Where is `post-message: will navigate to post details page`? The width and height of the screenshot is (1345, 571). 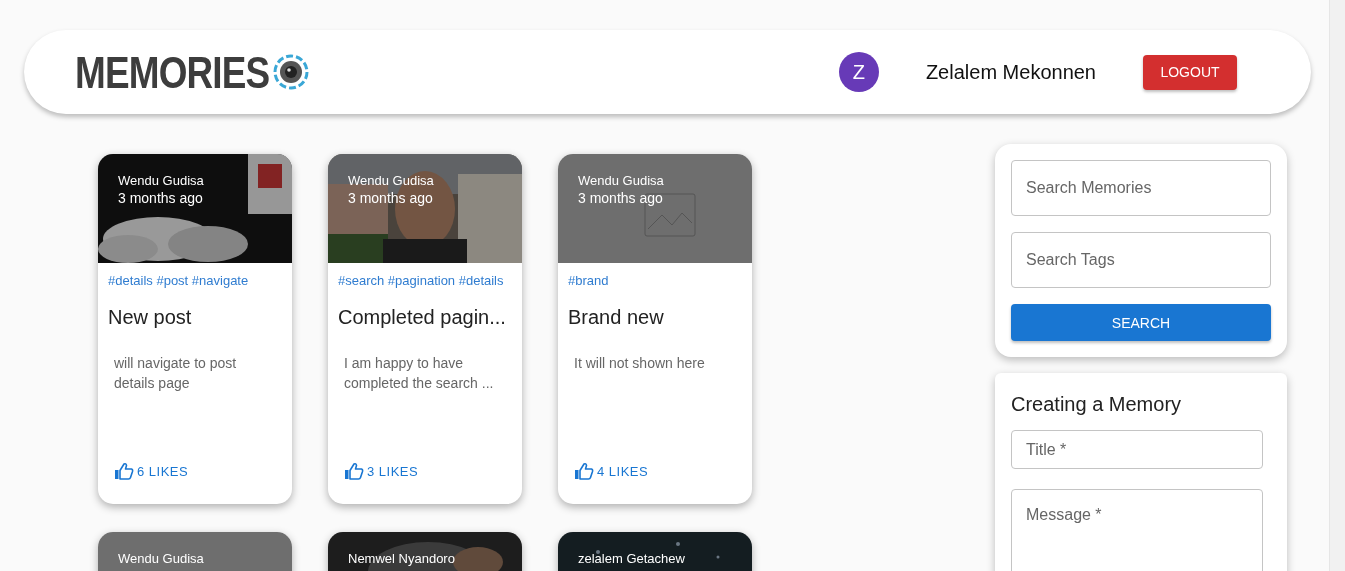 post-message: will navigate to post details page is located at coordinates (176, 373).